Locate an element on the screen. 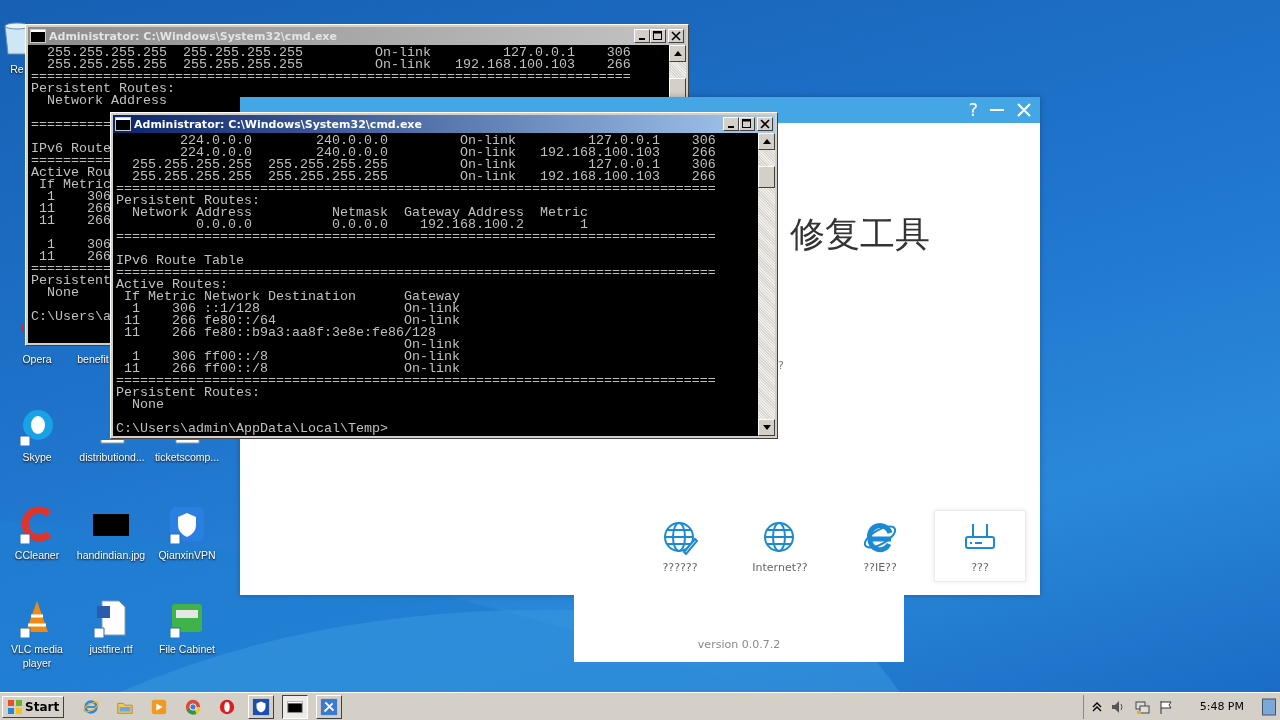 This screenshot has height=720, width=1280. console-line: C:\Users\admin\AppData\Local\Temp> is located at coordinates (252, 429).